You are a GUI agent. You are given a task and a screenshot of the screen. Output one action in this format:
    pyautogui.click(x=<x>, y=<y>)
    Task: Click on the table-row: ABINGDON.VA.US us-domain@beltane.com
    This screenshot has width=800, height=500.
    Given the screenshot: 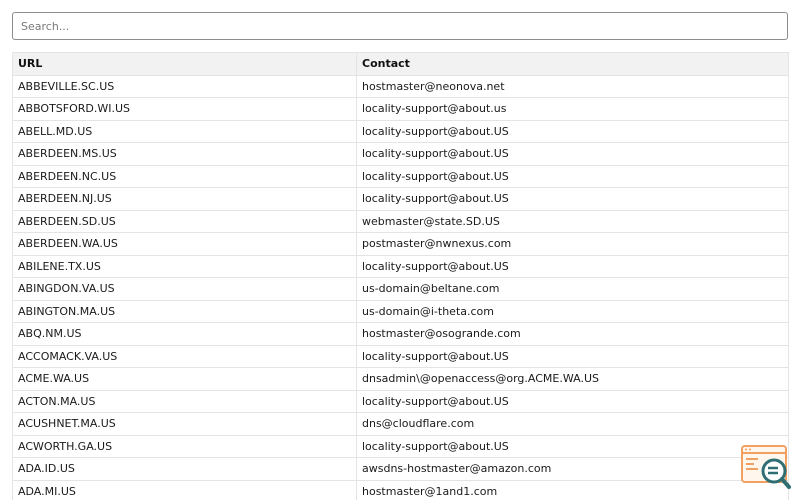 What is the action you would take?
    pyautogui.click(x=400, y=289)
    